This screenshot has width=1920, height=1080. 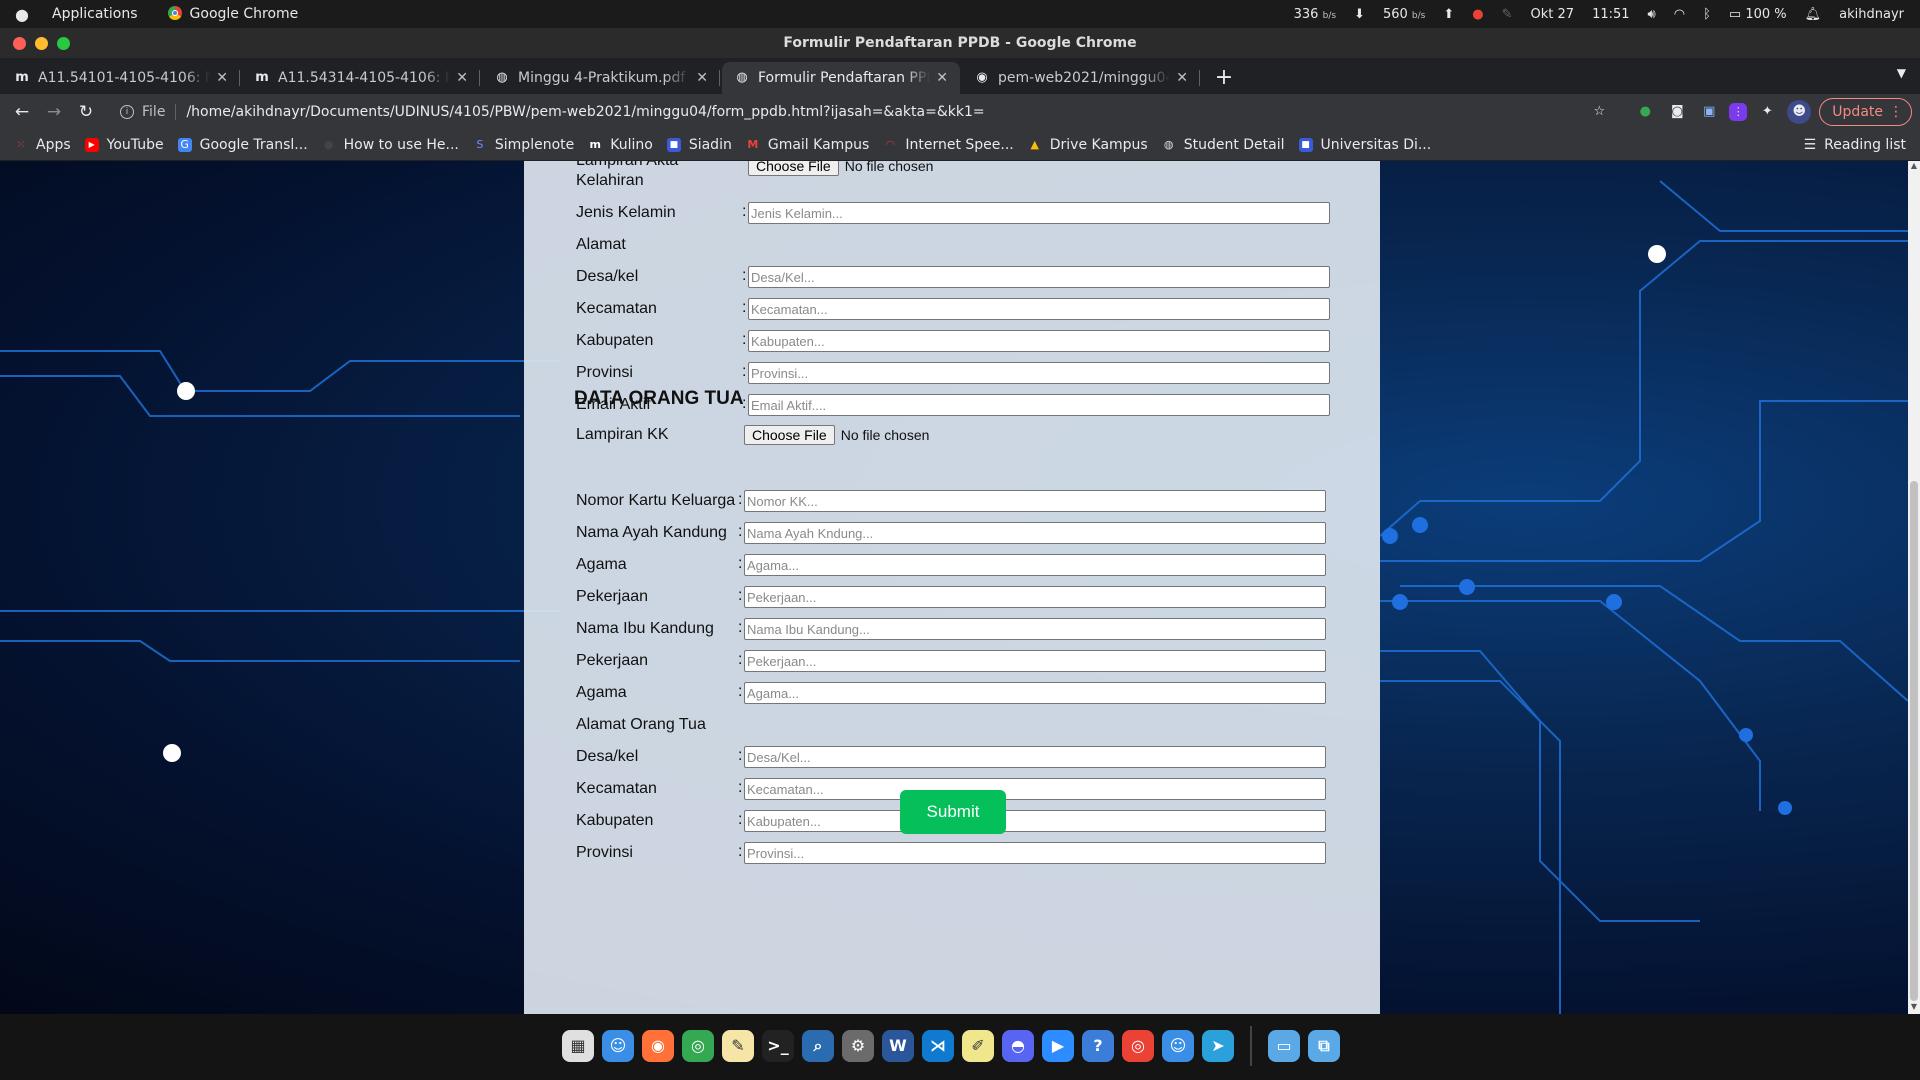 What do you see at coordinates (807, 145) in the screenshot?
I see `bookmark-gmail-kampus: M Gmail Kampus` at bounding box center [807, 145].